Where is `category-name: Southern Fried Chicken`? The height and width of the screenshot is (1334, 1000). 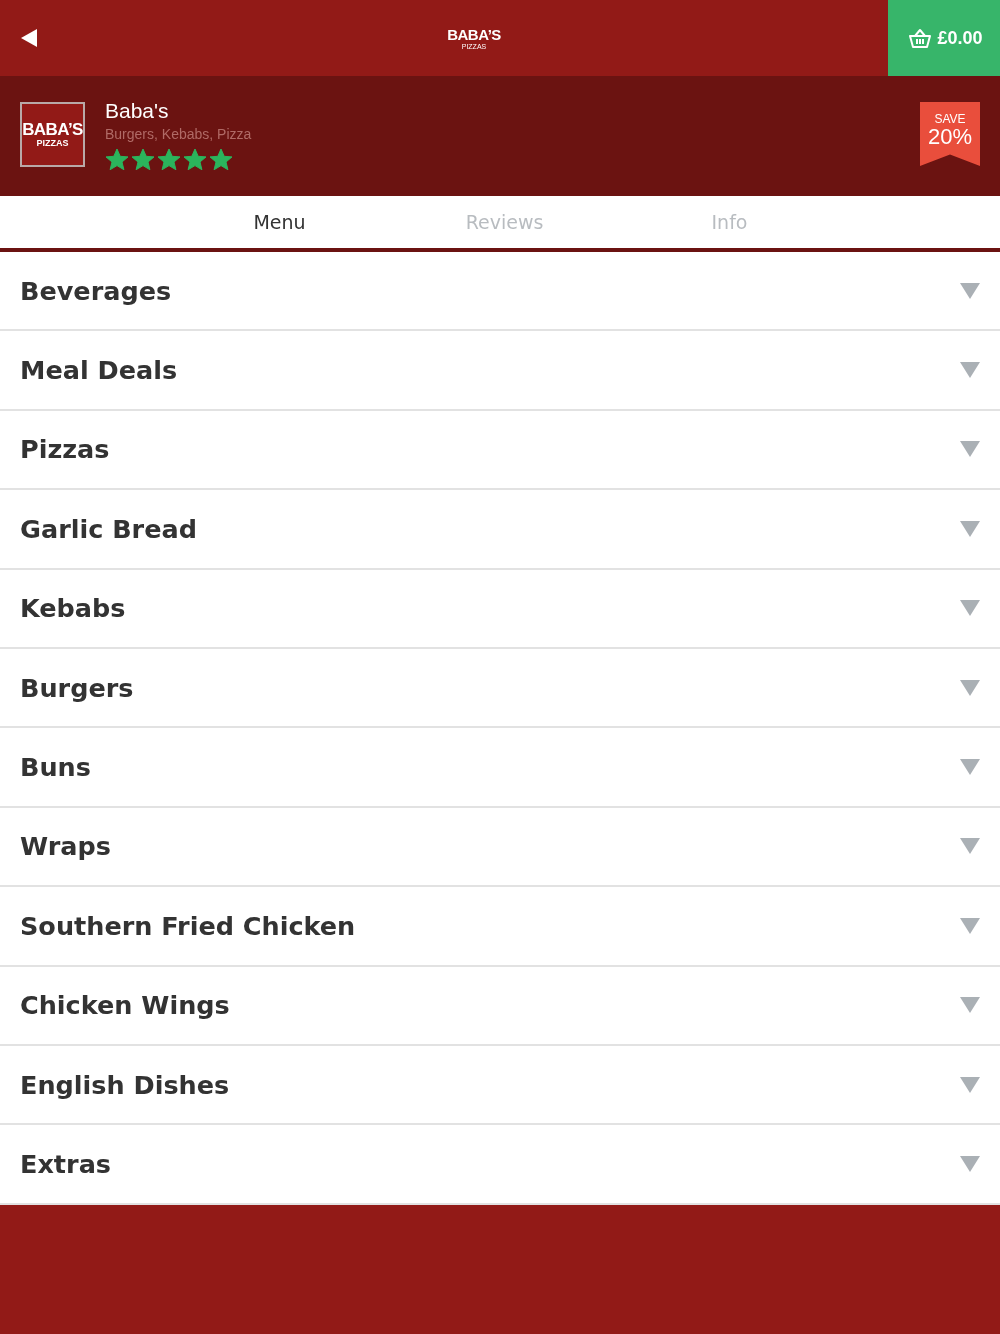
category-name: Southern Fried Chicken is located at coordinates (188, 925).